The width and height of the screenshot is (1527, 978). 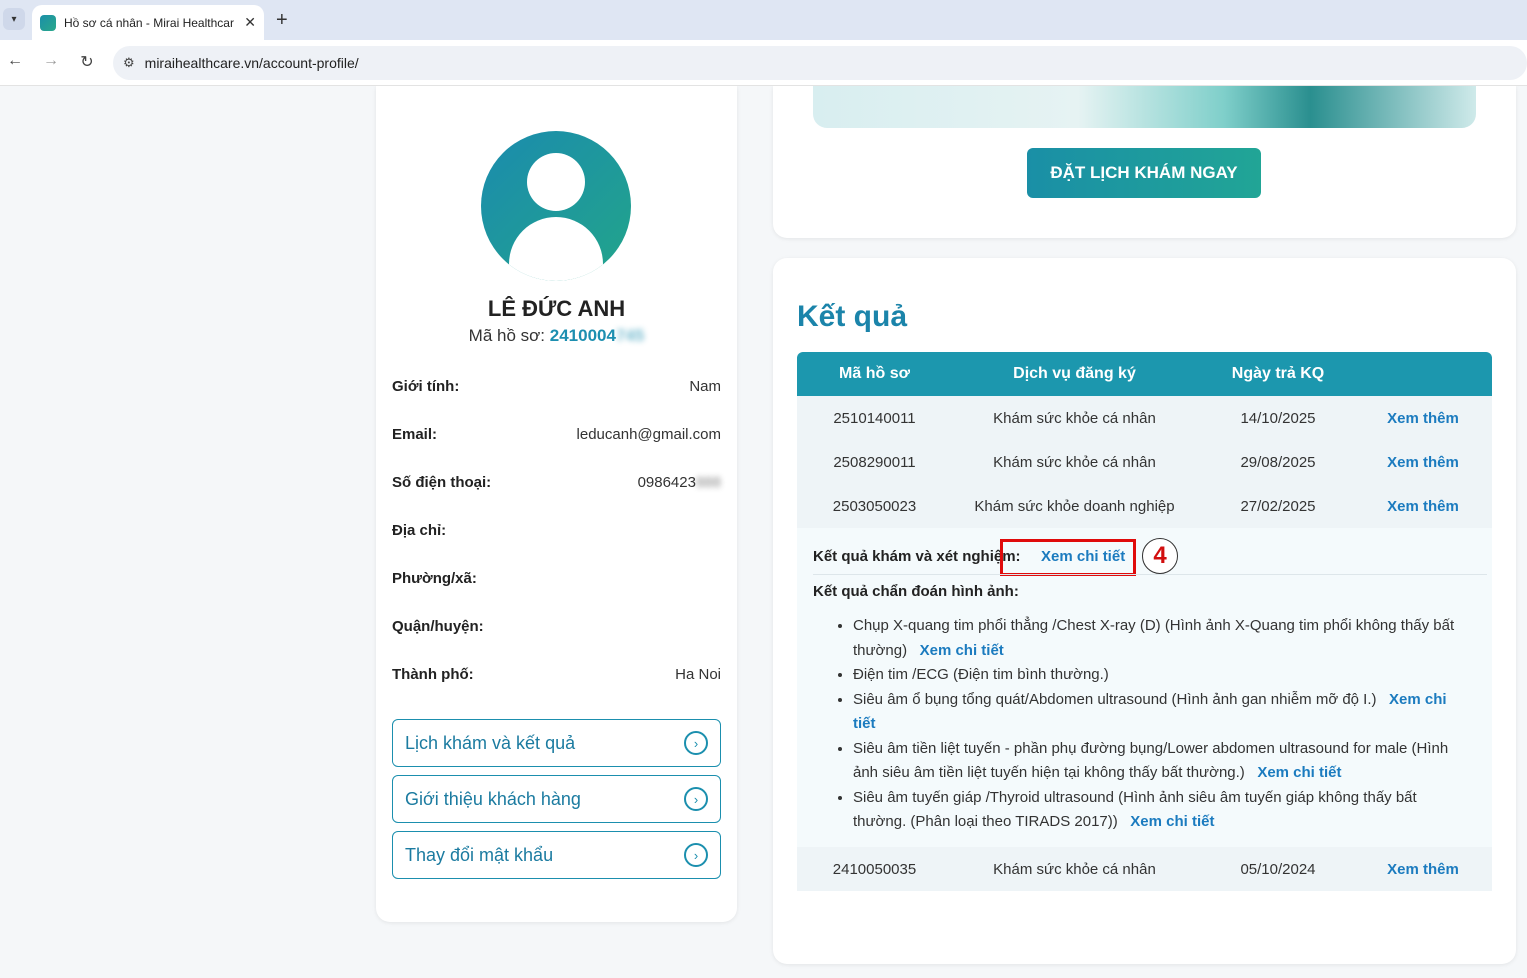 I want to click on info-row-address: Địa chỉ:, so click(x=556, y=530).